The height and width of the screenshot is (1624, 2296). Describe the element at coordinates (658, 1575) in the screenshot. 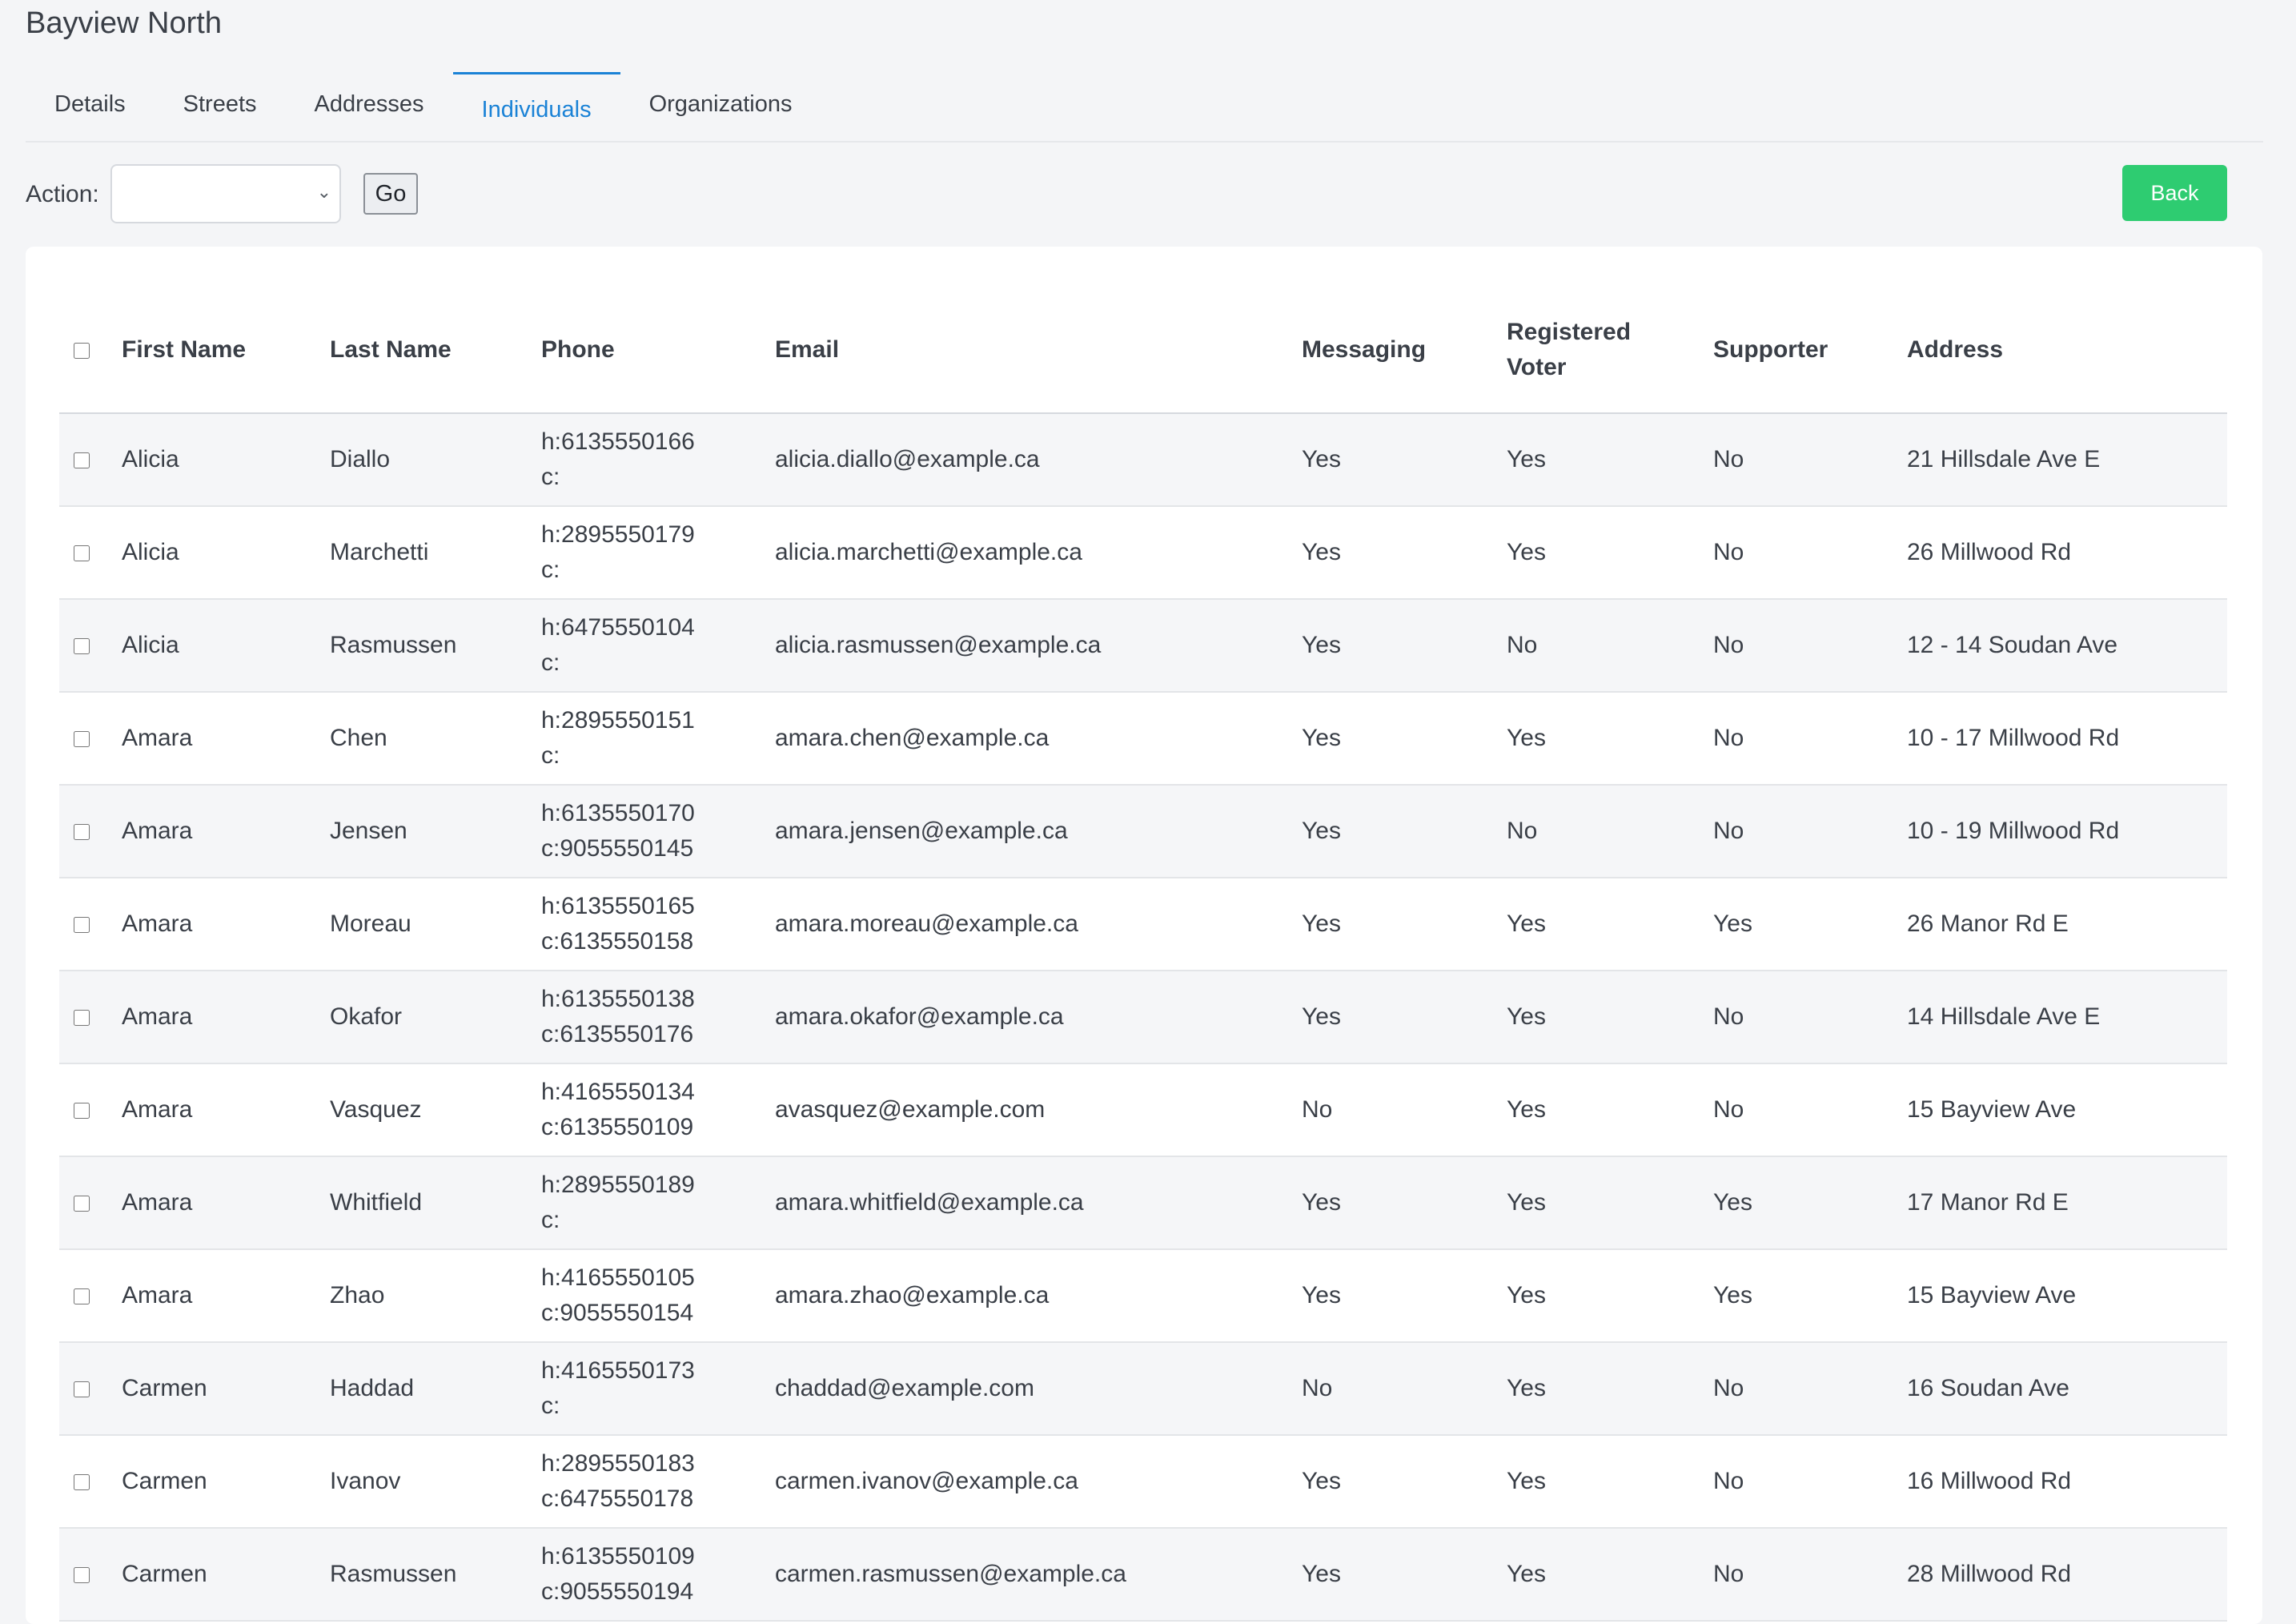

I see `cell-phone: h:6135550109 c:9055550194` at that location.